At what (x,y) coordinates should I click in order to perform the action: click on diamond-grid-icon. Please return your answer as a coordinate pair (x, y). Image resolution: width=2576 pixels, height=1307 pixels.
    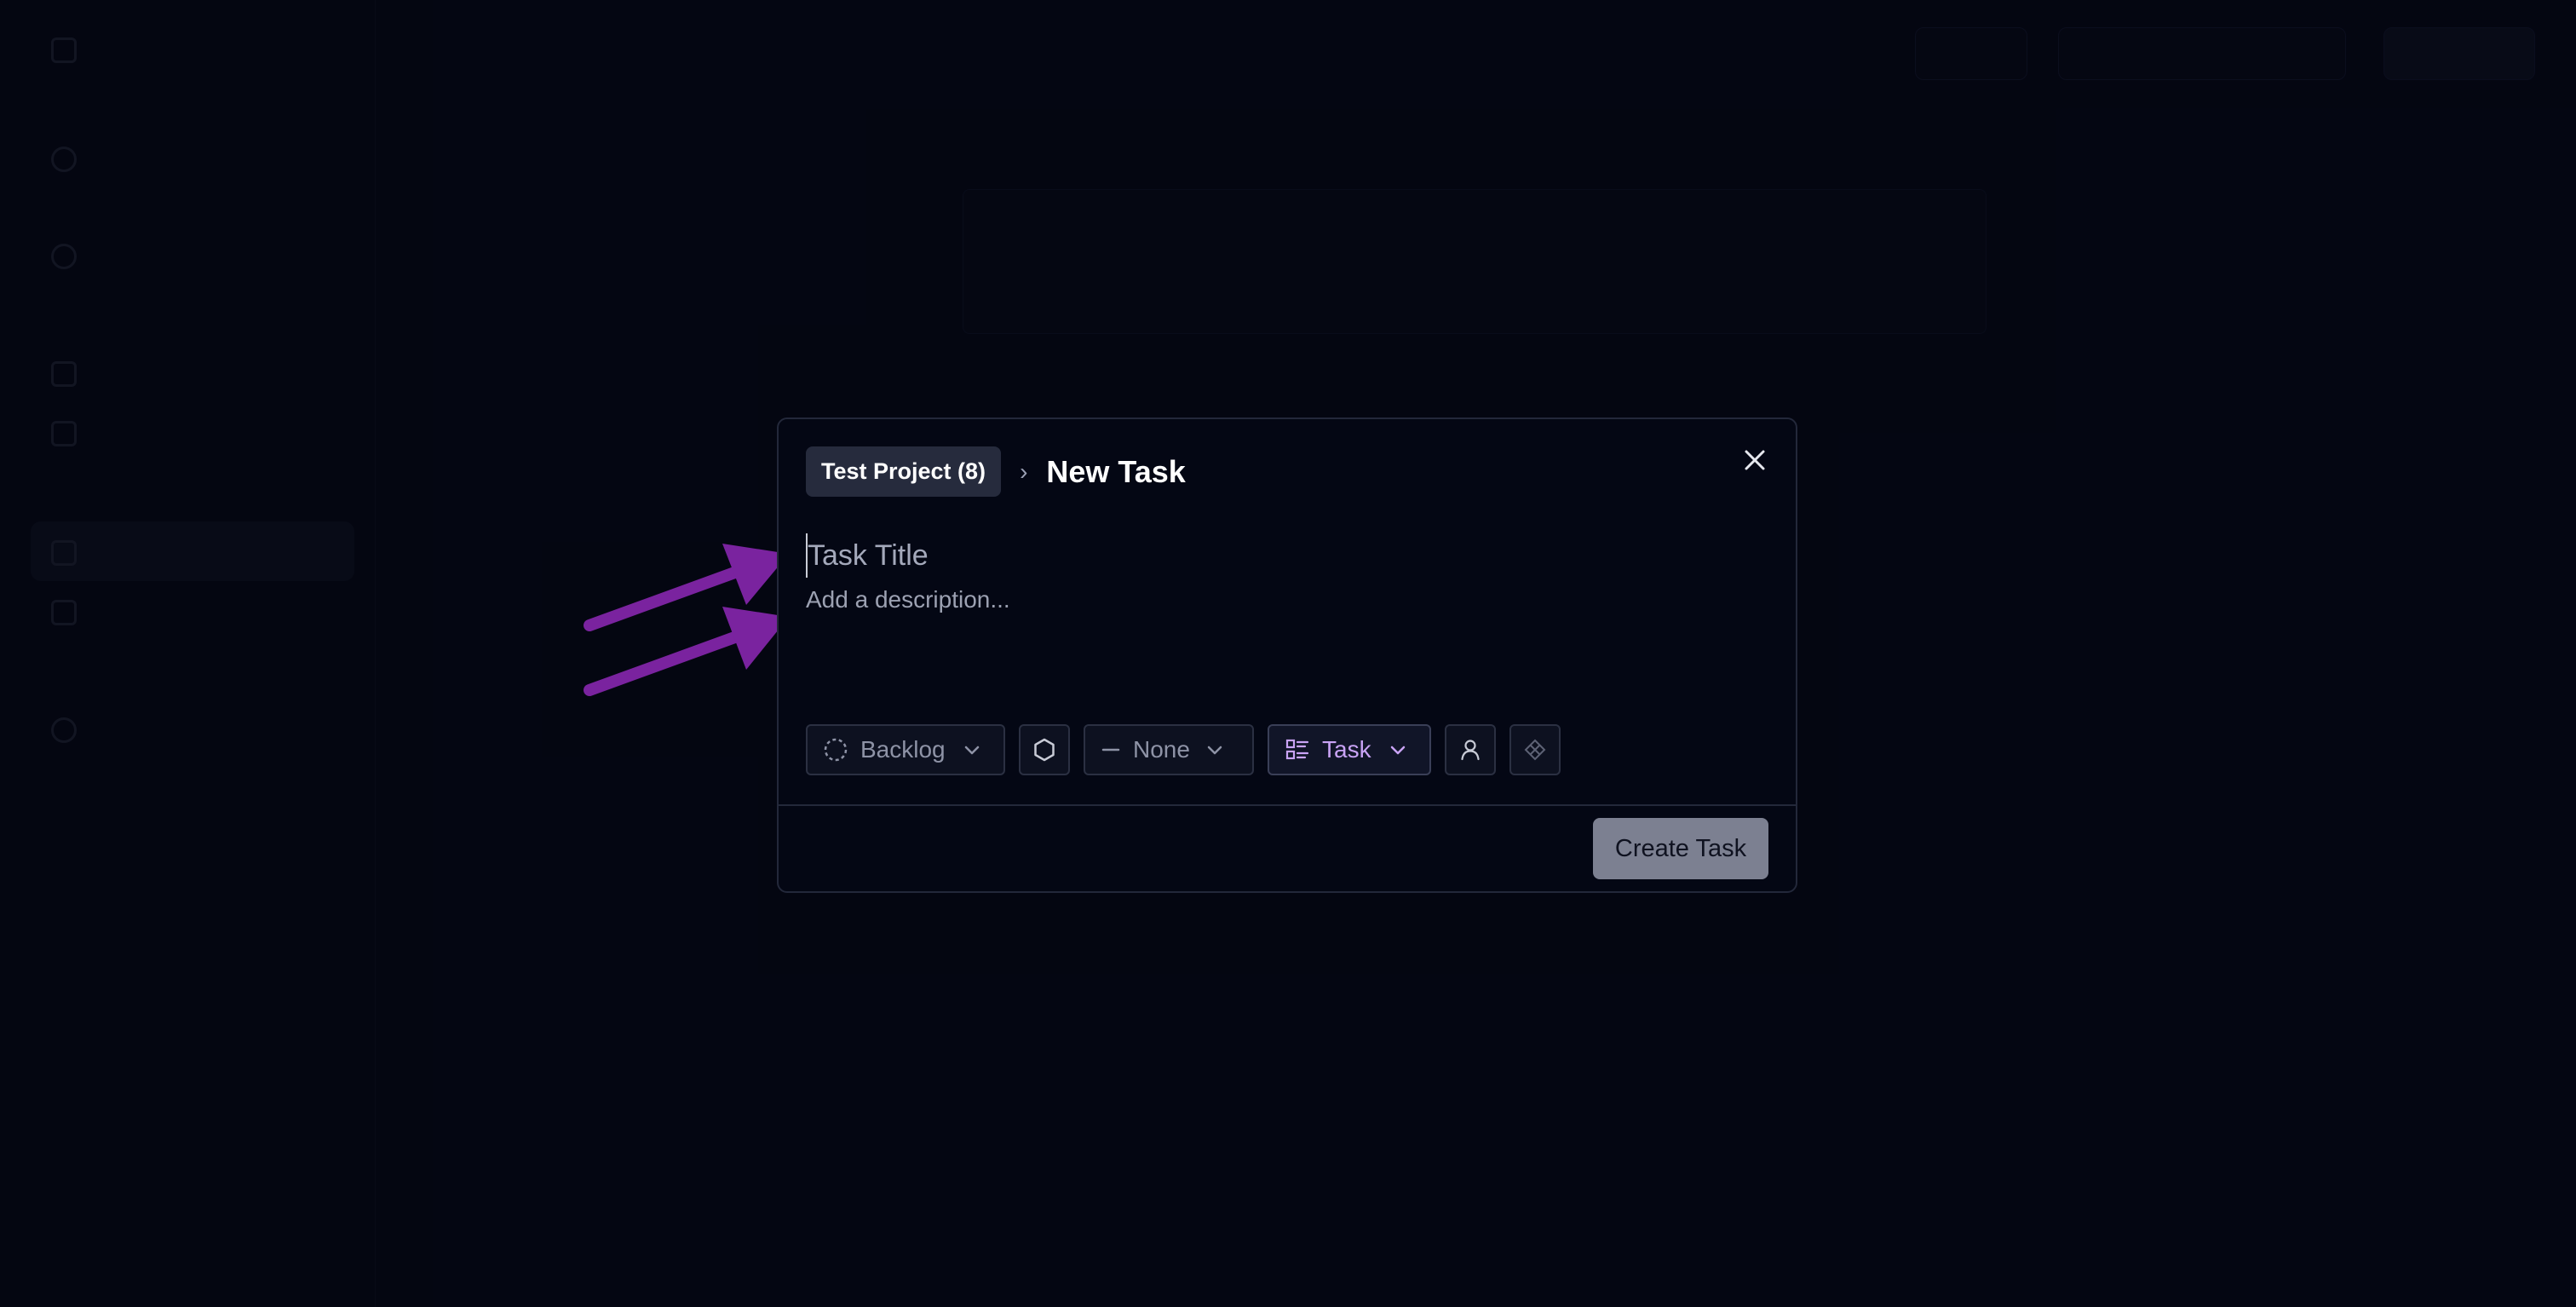
    Looking at the image, I should click on (1535, 750).